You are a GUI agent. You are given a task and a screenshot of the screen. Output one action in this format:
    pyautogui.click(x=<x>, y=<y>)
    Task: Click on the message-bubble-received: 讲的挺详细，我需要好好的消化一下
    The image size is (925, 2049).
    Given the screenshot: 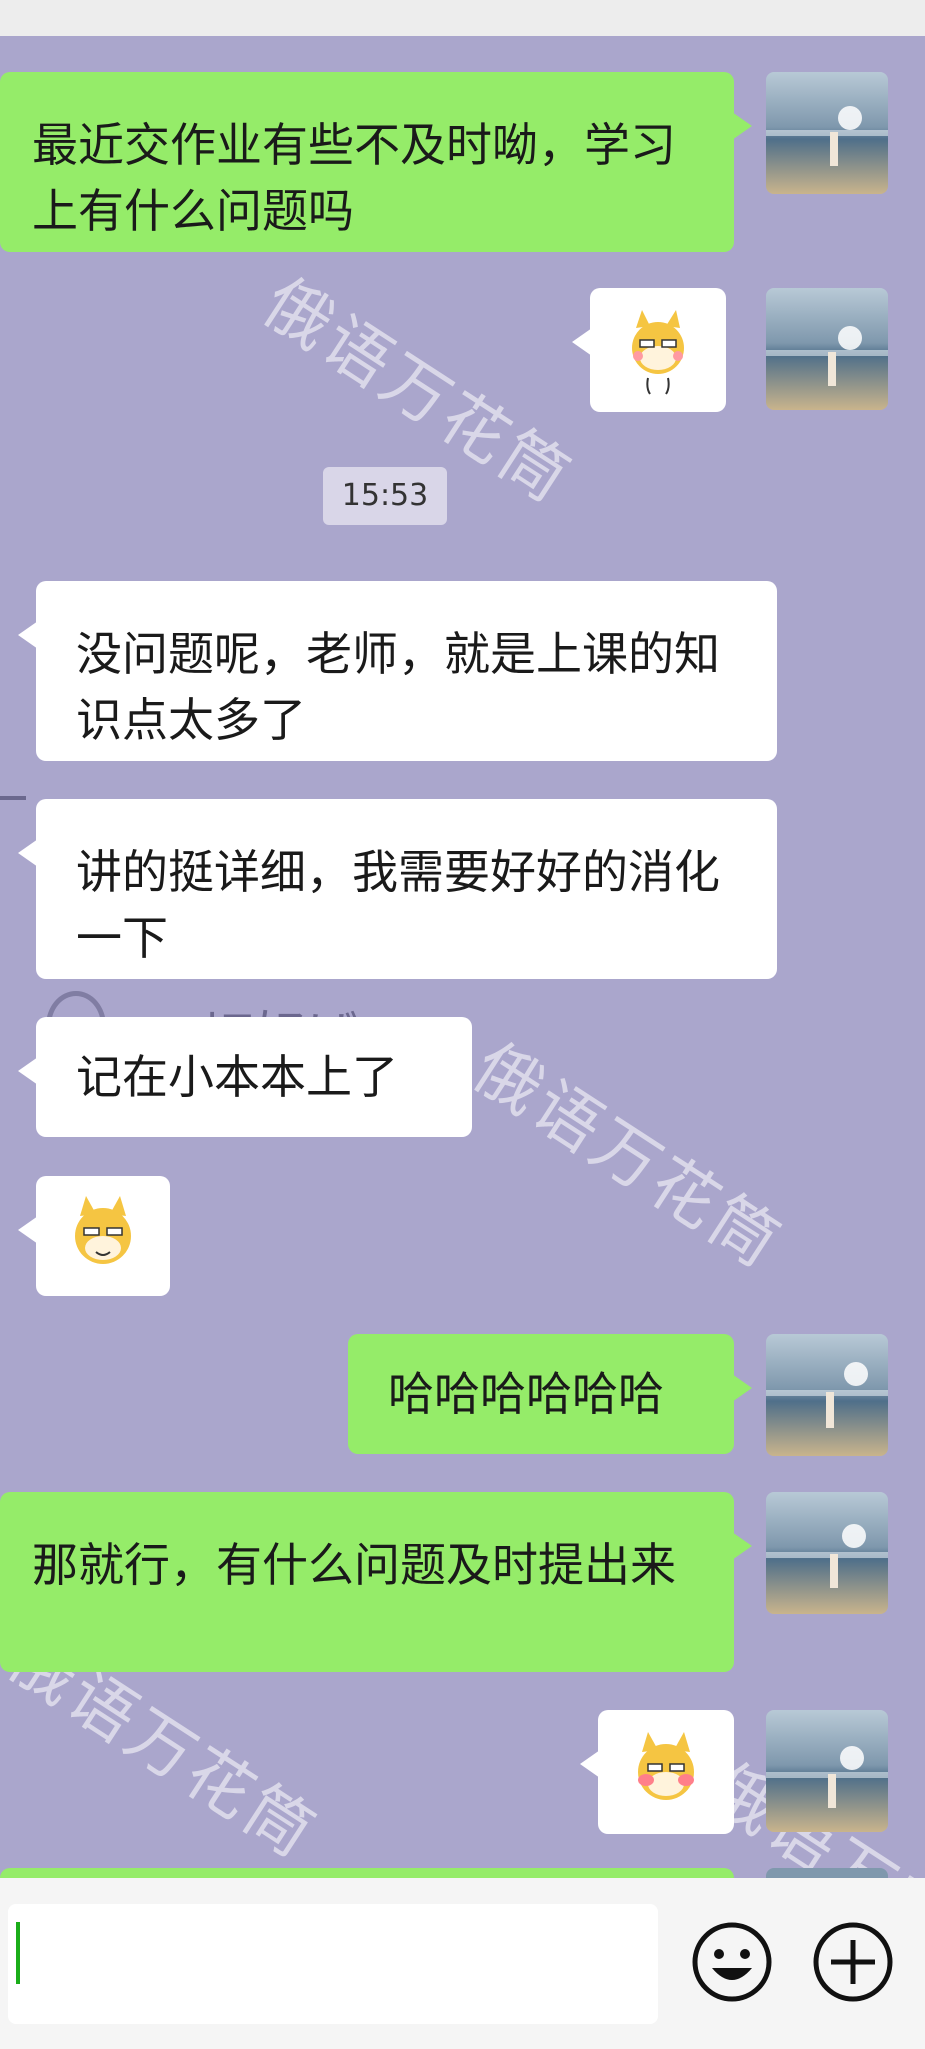 What is the action you would take?
    pyautogui.click(x=397, y=889)
    